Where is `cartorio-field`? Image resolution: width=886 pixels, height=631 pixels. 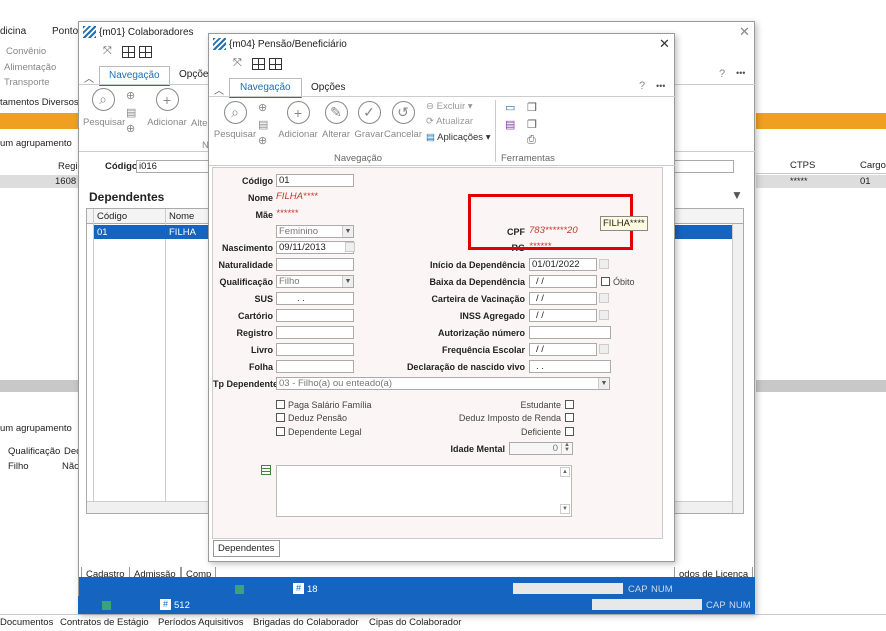 cartorio-field is located at coordinates (315, 315).